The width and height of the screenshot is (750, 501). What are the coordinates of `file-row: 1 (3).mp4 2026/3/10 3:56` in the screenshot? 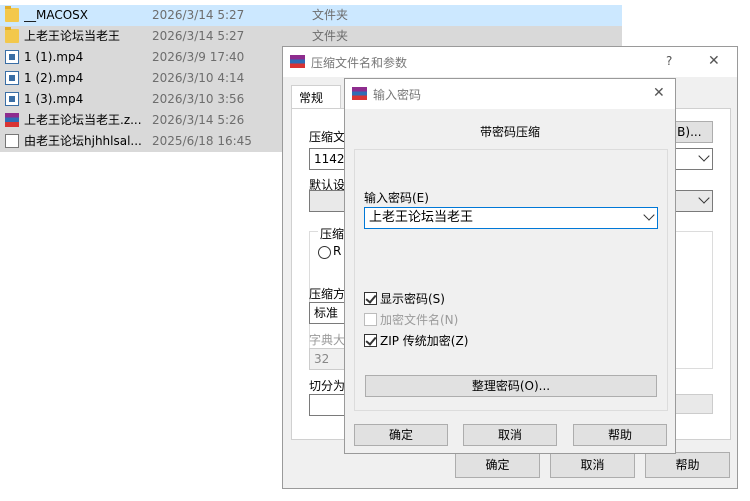 It's located at (143, 99).